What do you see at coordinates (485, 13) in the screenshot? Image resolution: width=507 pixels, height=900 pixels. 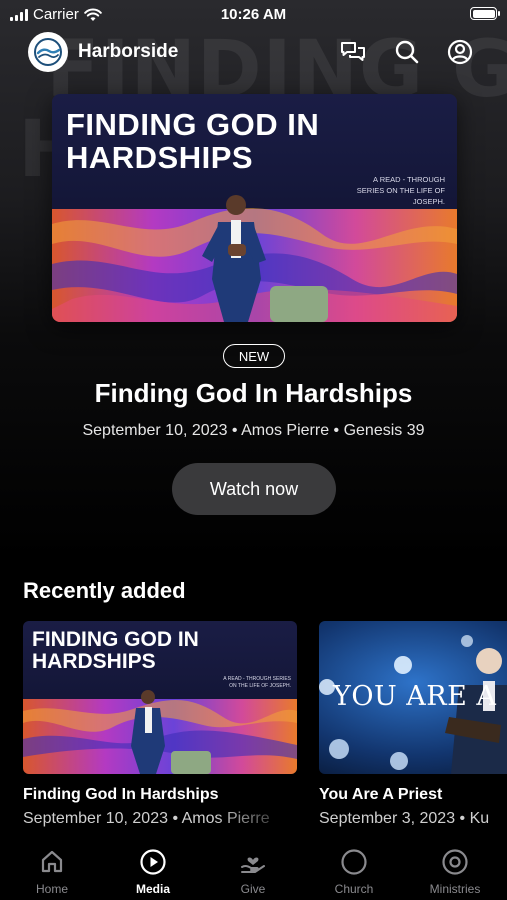 I see `battery-icon` at bounding box center [485, 13].